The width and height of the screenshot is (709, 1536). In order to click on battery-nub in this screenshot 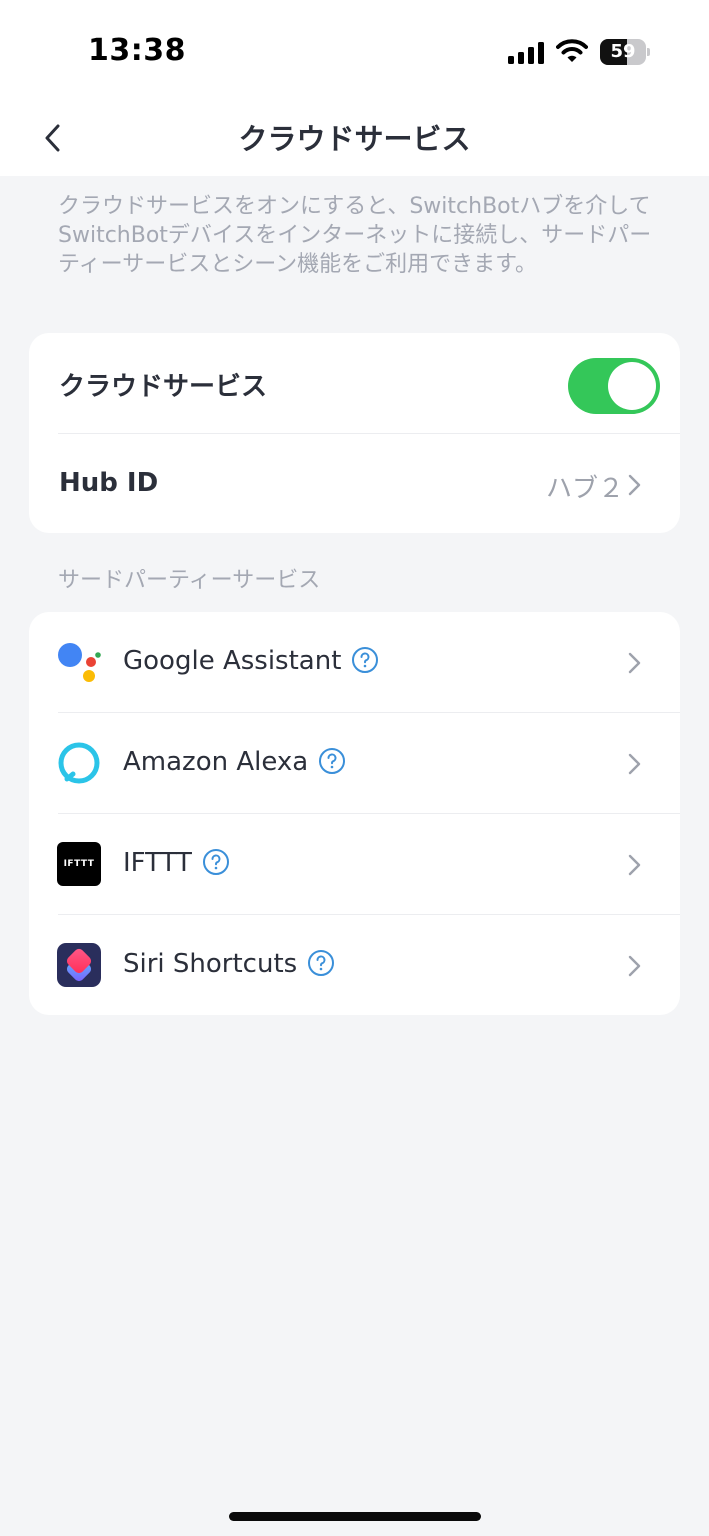, I will do `click(648, 52)`.